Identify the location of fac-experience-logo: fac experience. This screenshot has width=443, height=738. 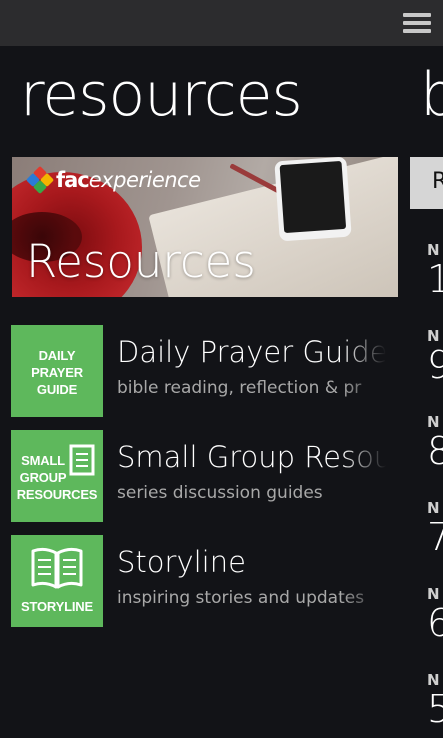
(113, 180).